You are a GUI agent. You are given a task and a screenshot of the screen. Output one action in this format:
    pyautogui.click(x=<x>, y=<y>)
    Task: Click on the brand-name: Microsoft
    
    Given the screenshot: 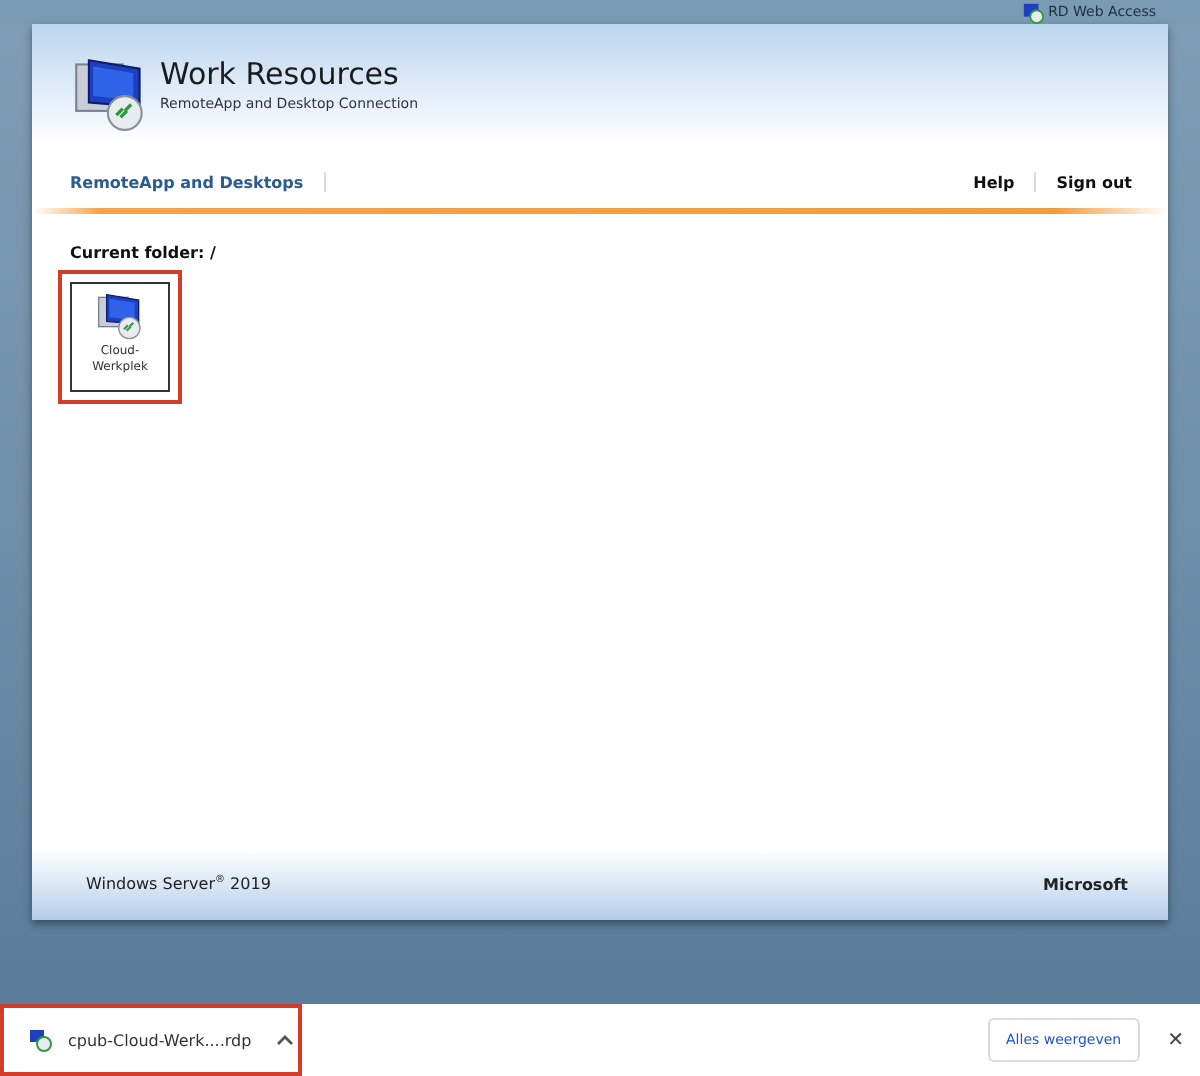 What is the action you would take?
    pyautogui.click(x=1085, y=884)
    